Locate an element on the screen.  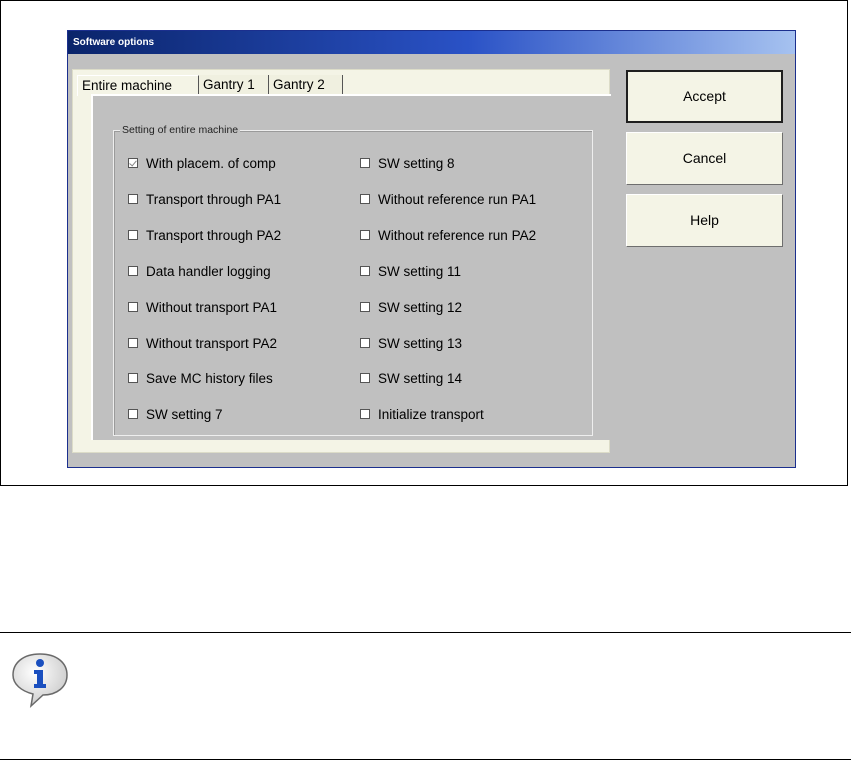
option-without-transport-pa2: Without transport PA2 is located at coordinates (202, 343).